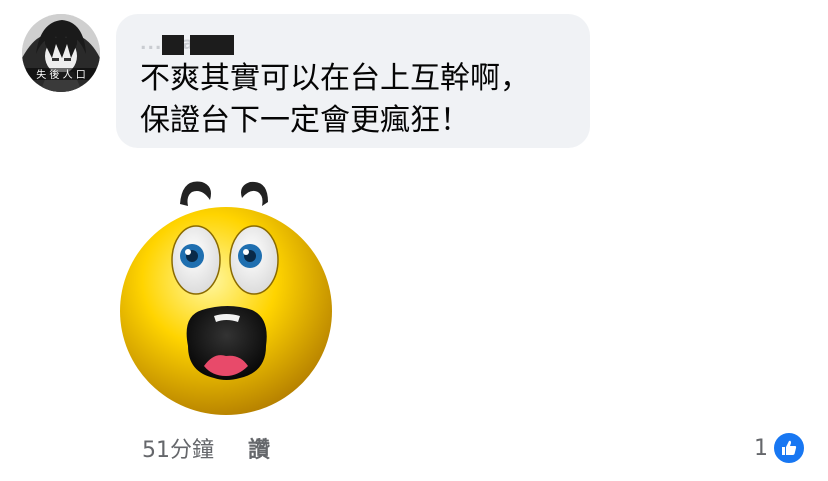 The height and width of the screenshot is (481, 828). Describe the element at coordinates (178, 448) in the screenshot. I see `comment-timestamp: 51分鐘` at that location.